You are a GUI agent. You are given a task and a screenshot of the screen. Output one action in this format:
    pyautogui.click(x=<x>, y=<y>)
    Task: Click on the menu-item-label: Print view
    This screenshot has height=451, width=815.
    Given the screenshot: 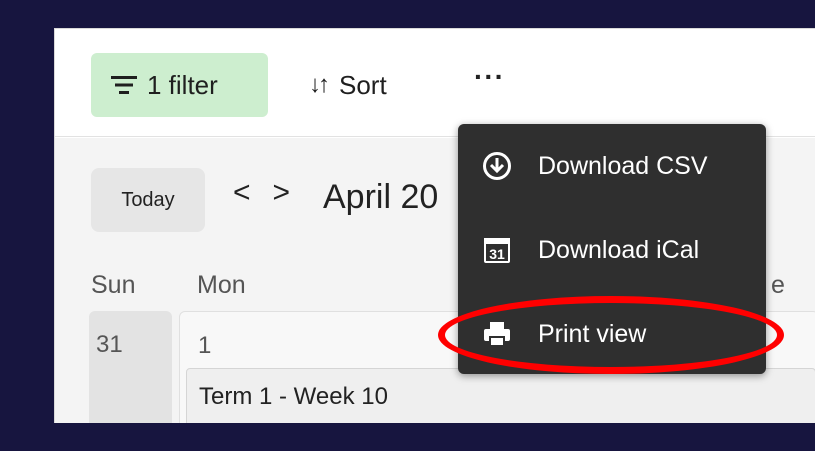 What is the action you would take?
    pyautogui.click(x=592, y=333)
    